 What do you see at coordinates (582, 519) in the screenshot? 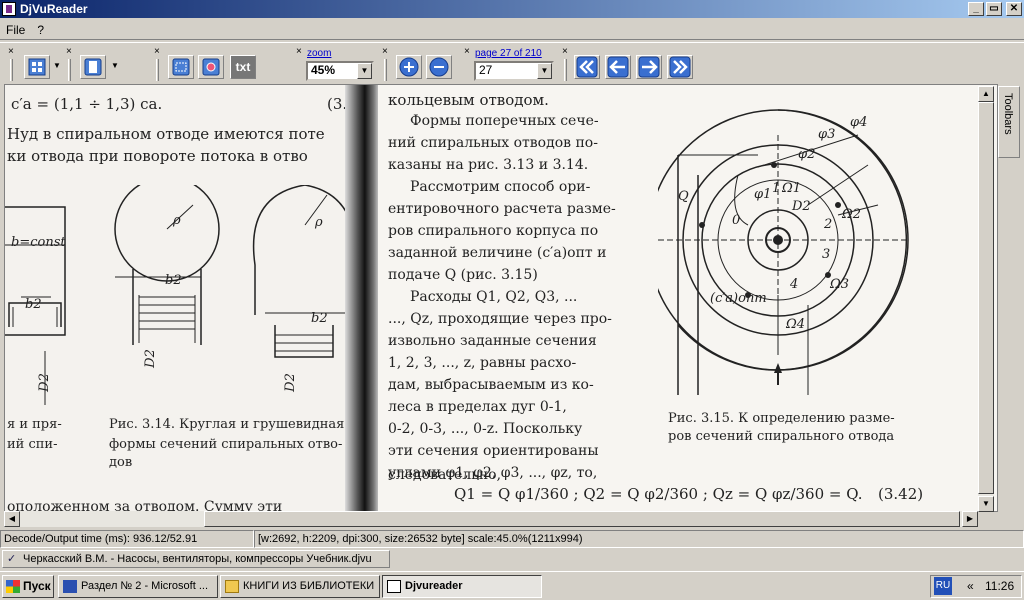
I see `horizontal-scroll-thumb` at bounding box center [582, 519].